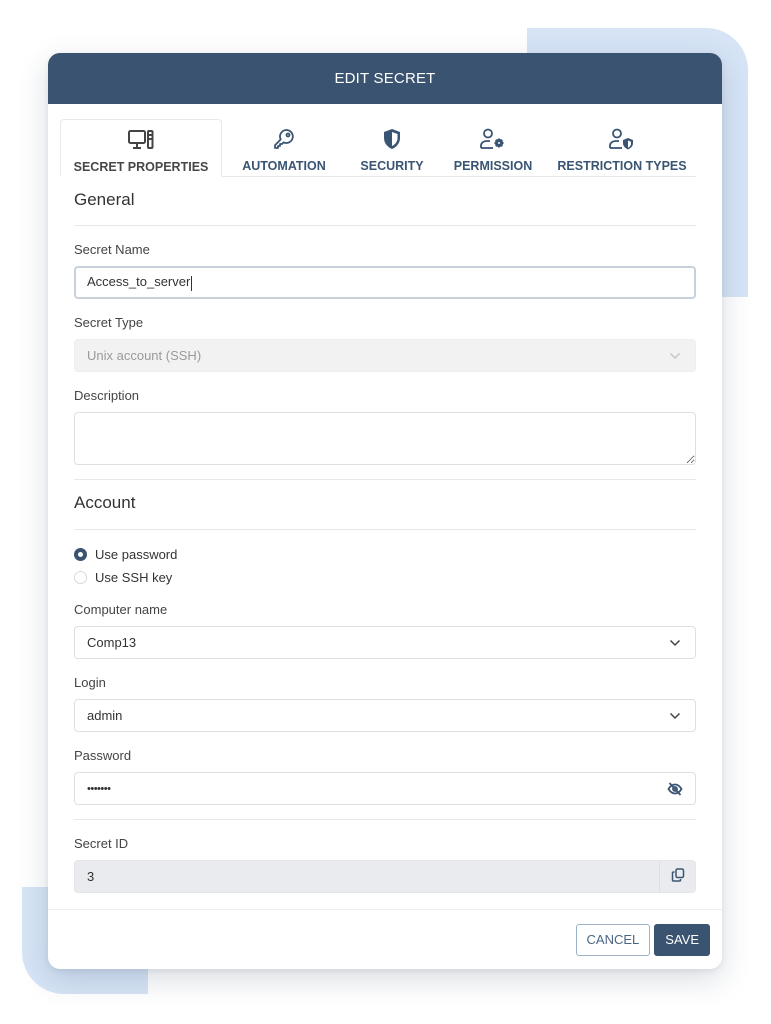  What do you see at coordinates (112, 642) in the screenshot?
I see `computer-name-value: Comp13` at bounding box center [112, 642].